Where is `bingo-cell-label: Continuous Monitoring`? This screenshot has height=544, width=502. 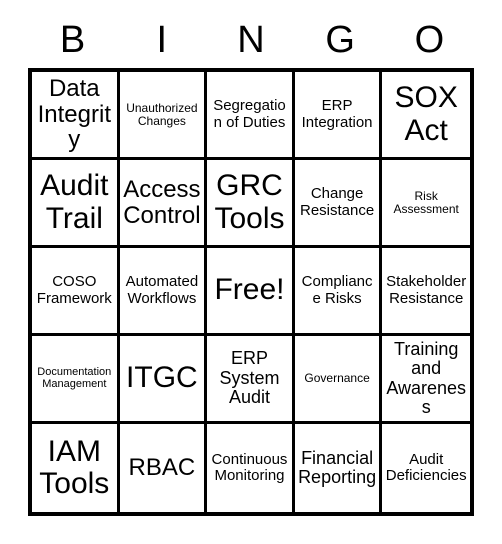
bingo-cell-label: Continuous Monitoring is located at coordinates (249, 467).